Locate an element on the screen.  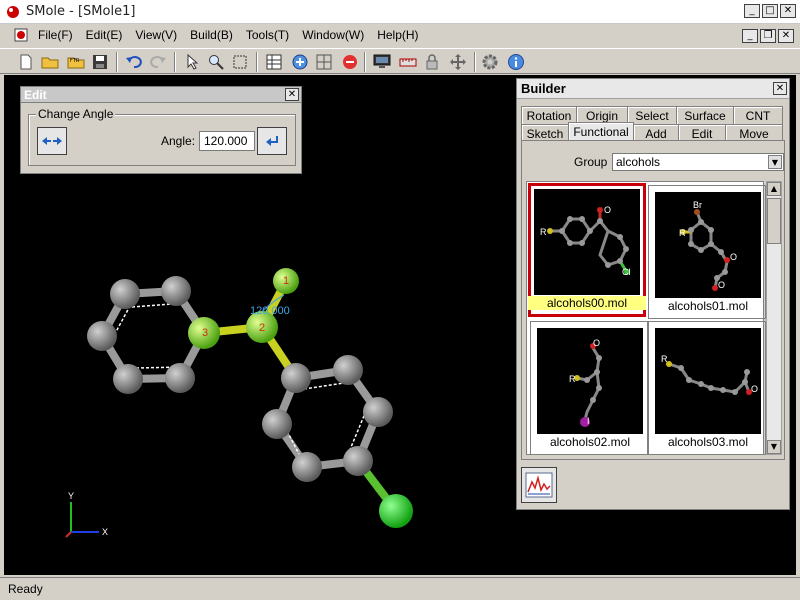
menu-tools: Tools(T) is located at coordinates (267, 35).